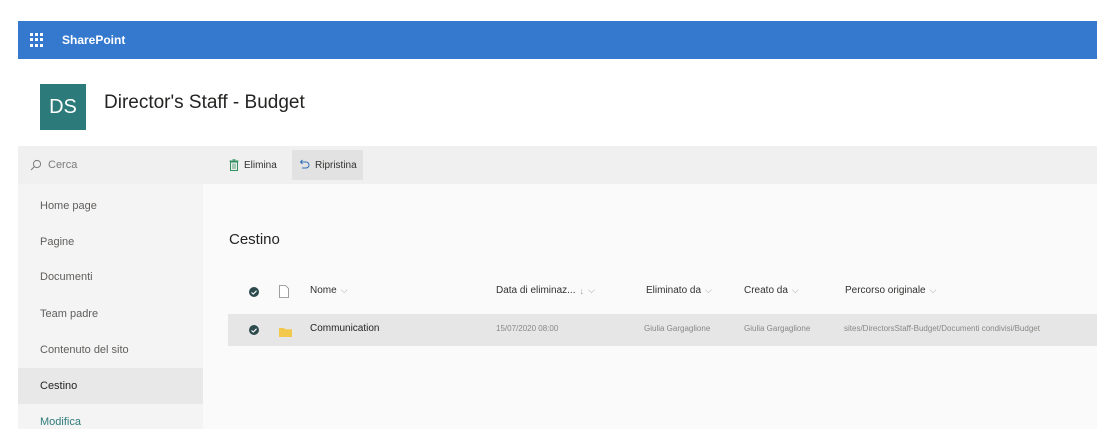 This screenshot has height=440, width=1107. Describe the element at coordinates (110, 206) in the screenshot. I see `nav-item-home: Home page` at that location.